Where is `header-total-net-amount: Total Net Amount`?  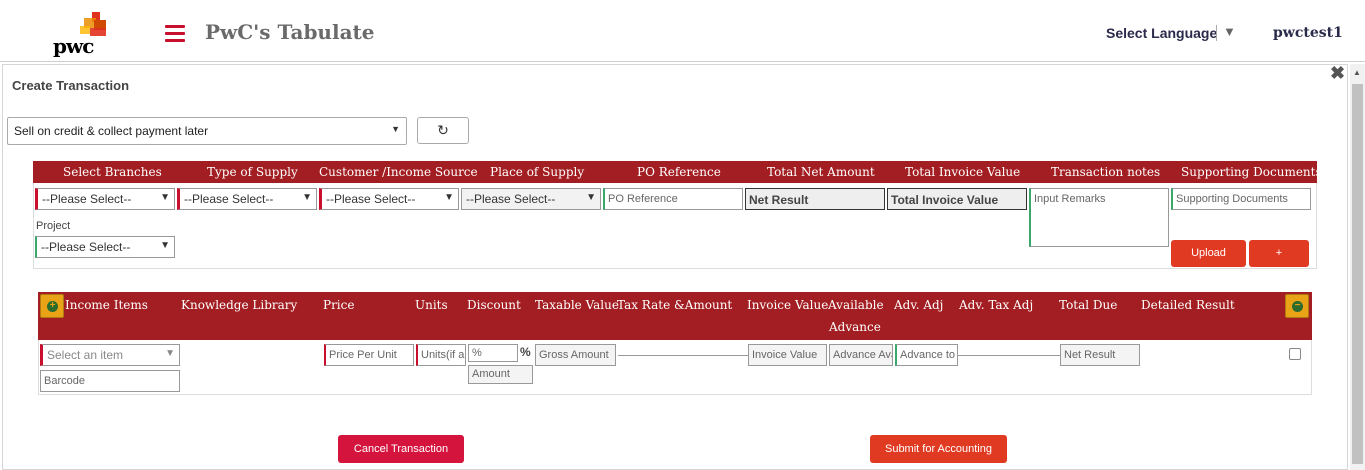 header-total-net-amount: Total Net Amount is located at coordinates (821, 172).